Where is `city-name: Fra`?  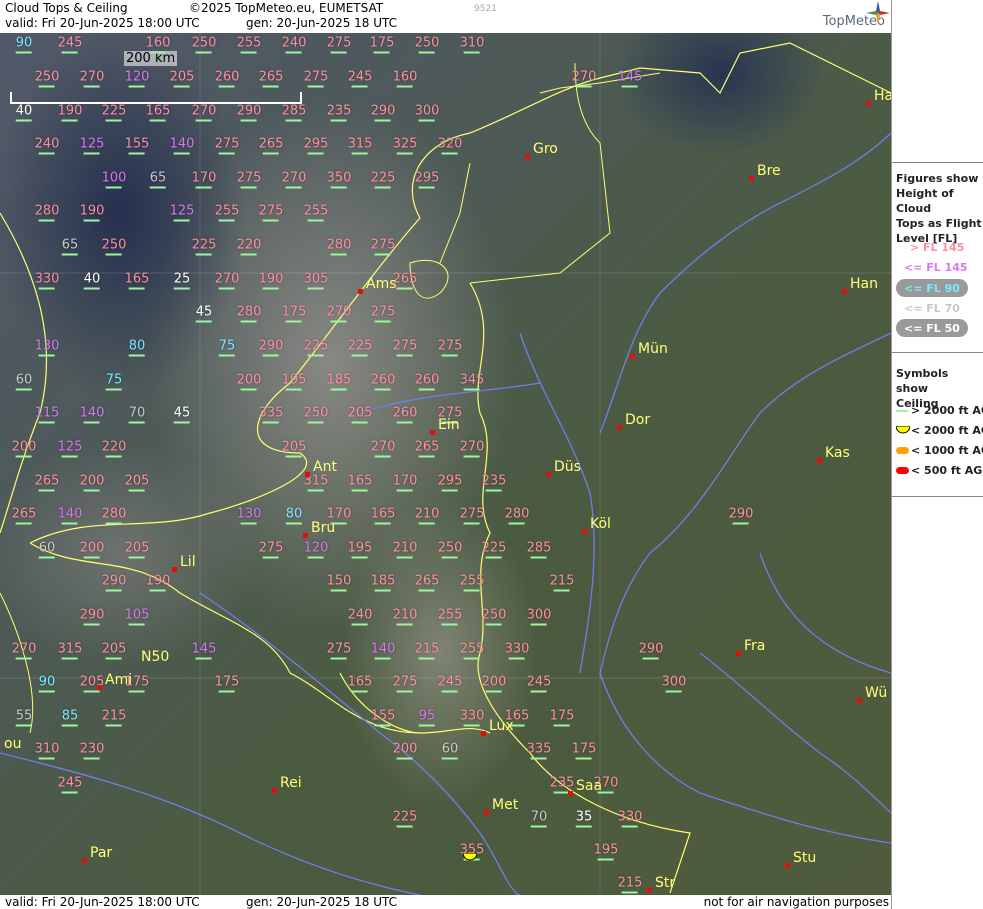 city-name: Fra is located at coordinates (755, 646).